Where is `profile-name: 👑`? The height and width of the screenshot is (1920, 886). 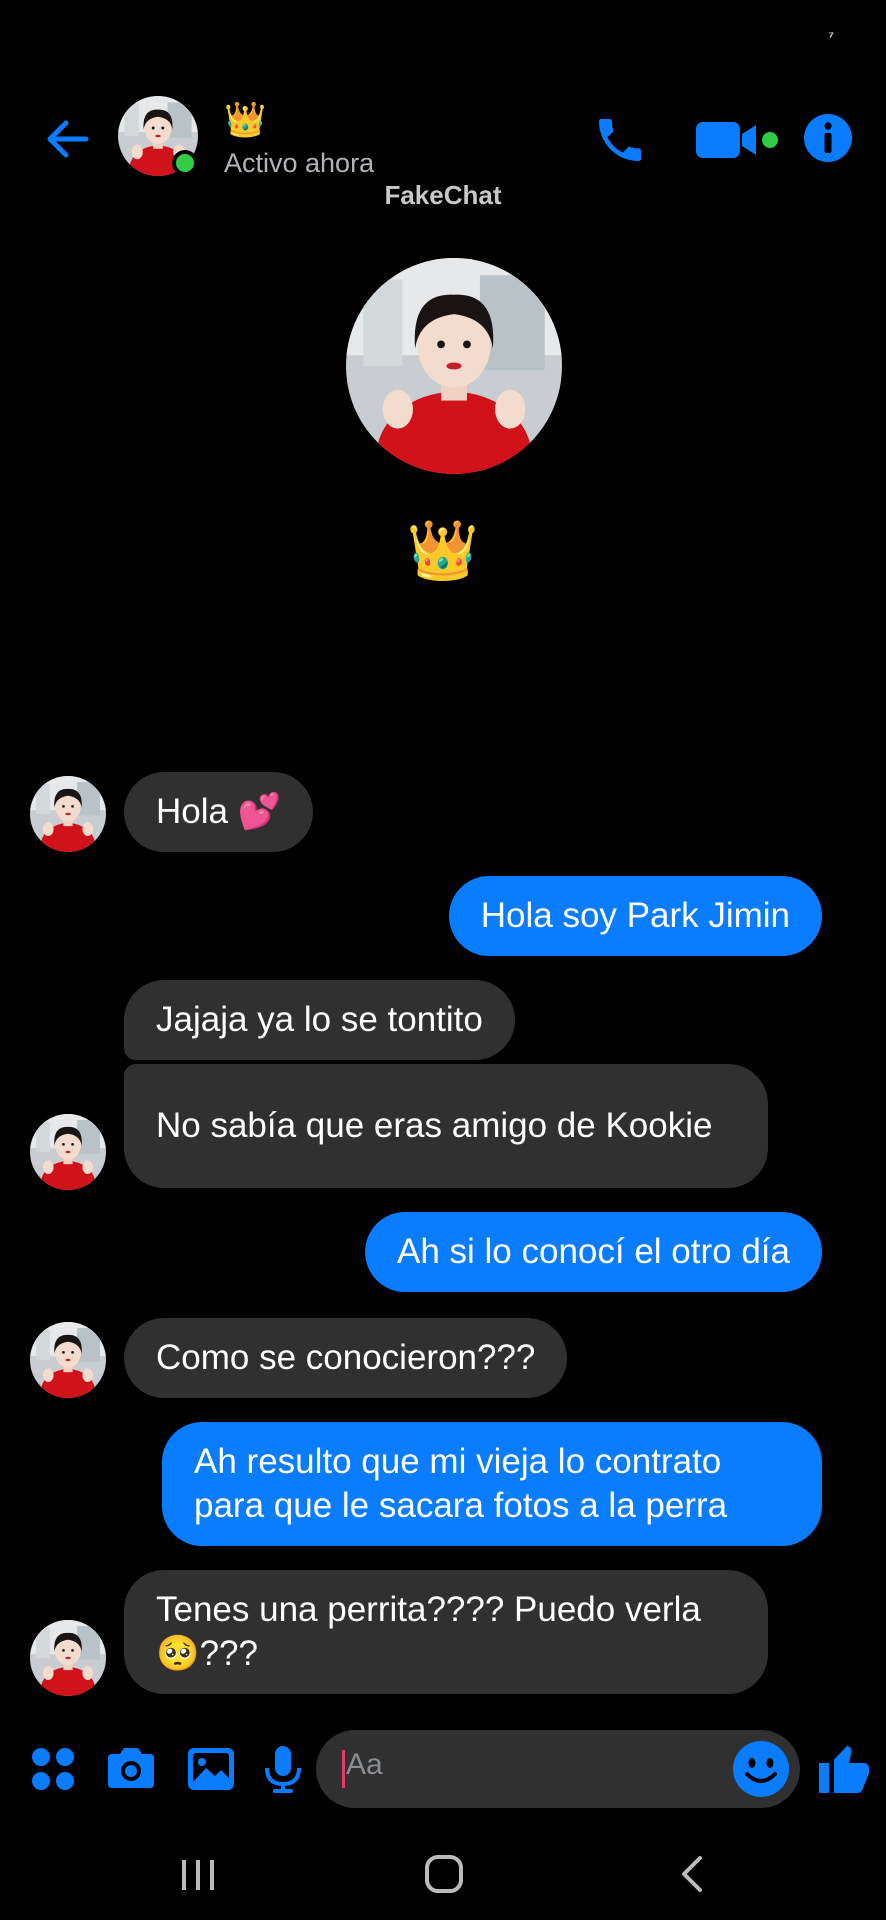
profile-name: 👑 is located at coordinates (443, 550).